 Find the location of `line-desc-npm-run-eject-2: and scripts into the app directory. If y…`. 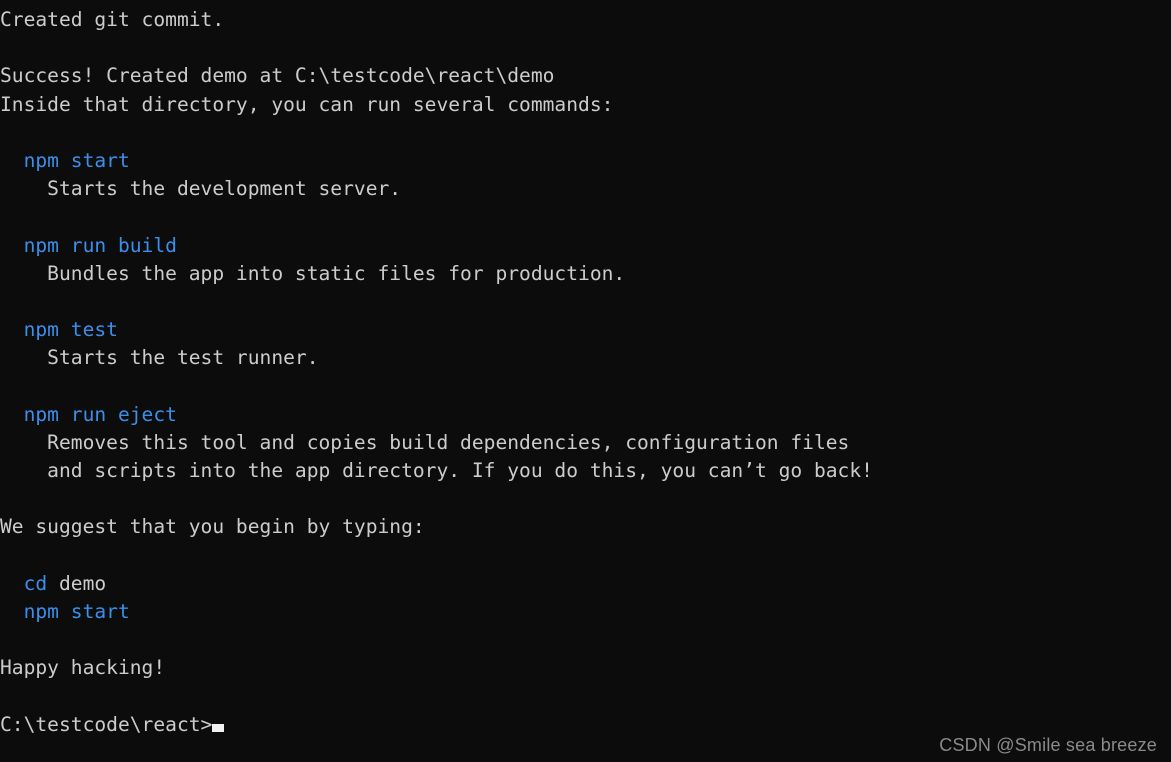

line-desc-npm-run-eject-2: and scripts into the app directory. If y… is located at coordinates (436, 471).